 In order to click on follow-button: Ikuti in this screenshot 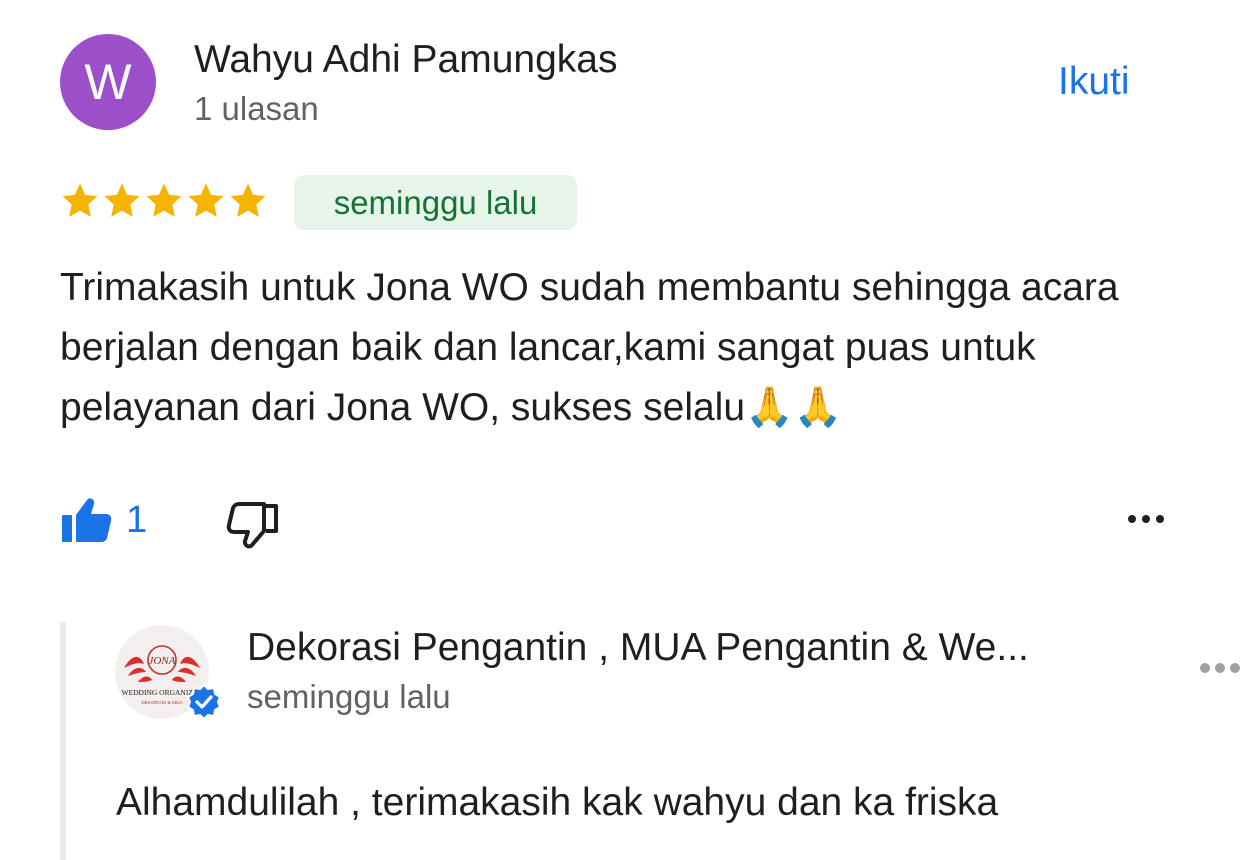, I will do `click(1094, 82)`.